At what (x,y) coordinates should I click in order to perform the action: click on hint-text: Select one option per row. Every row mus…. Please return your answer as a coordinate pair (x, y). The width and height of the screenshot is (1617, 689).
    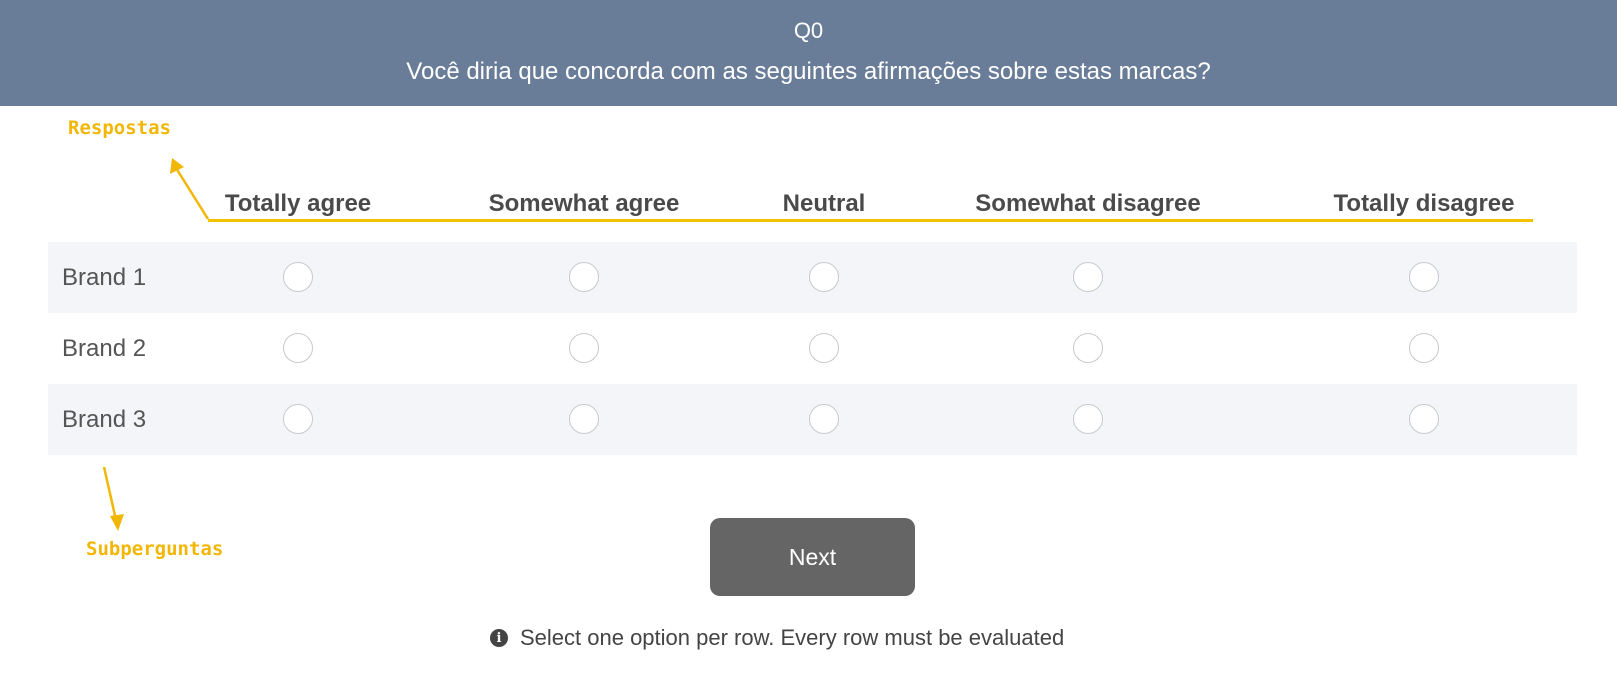
    Looking at the image, I should click on (792, 637).